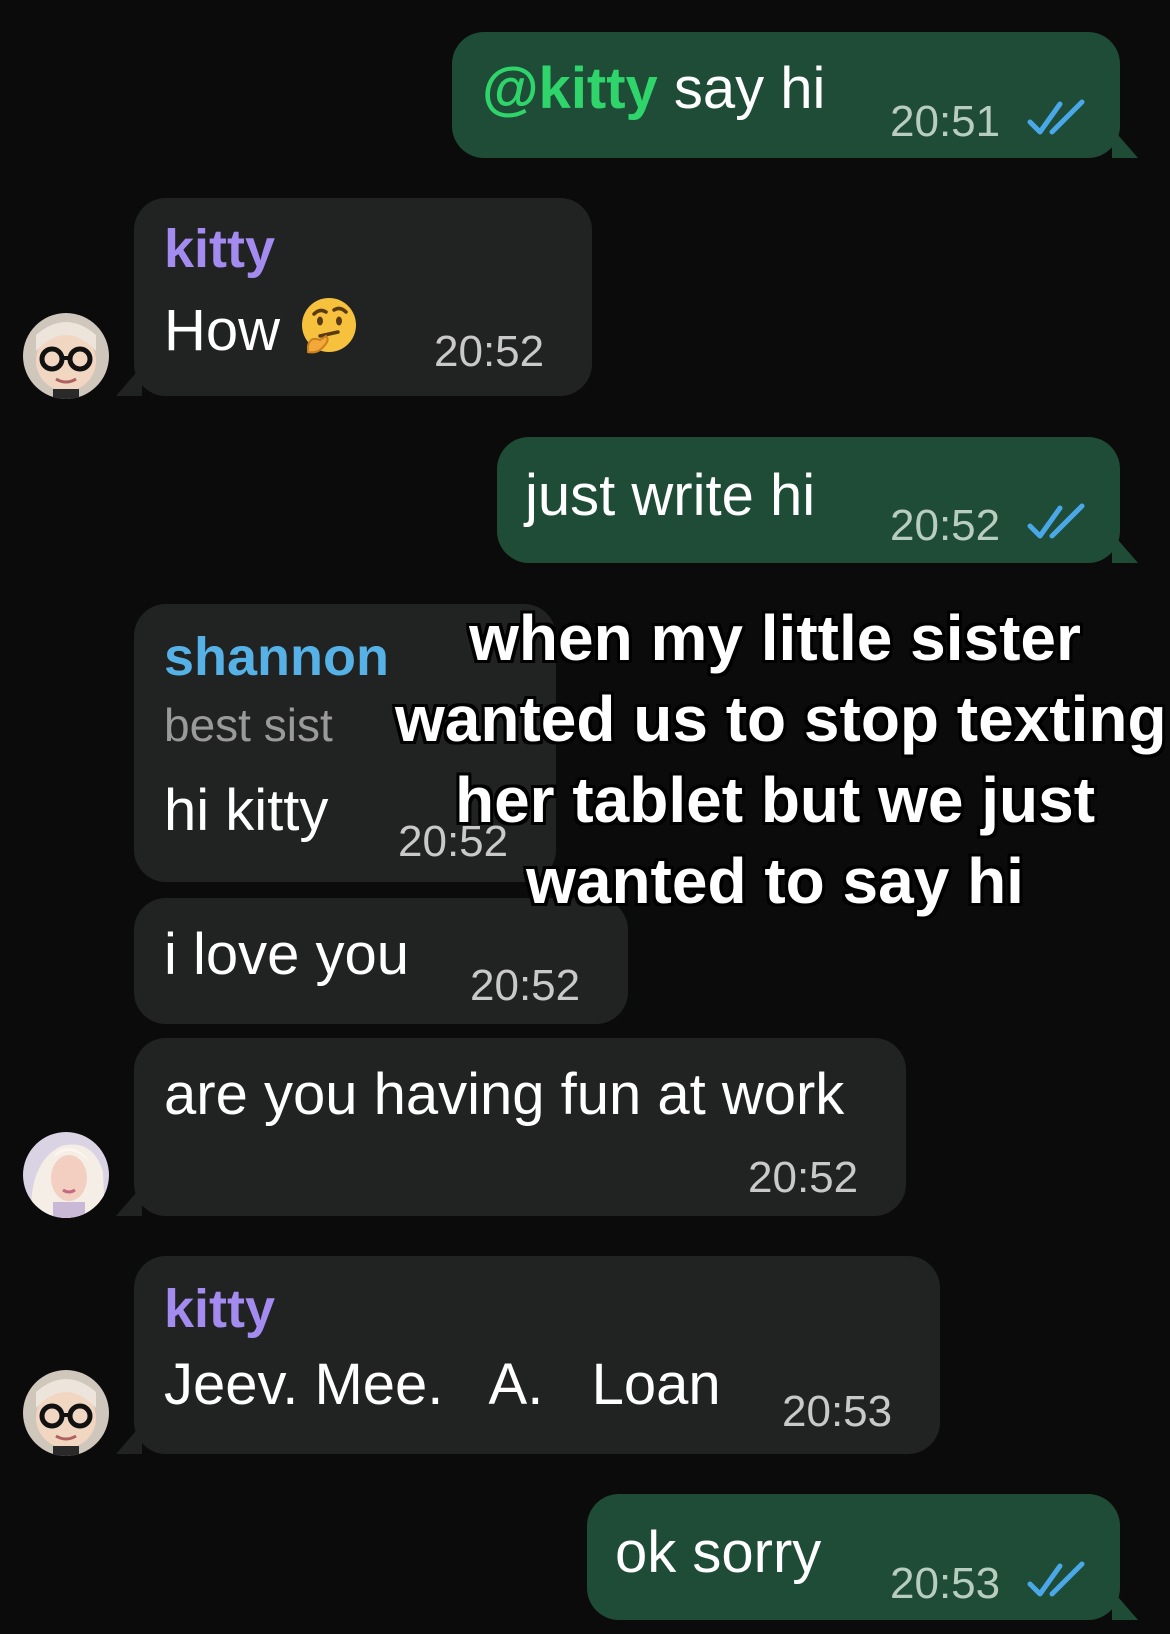 This screenshot has height=1634, width=1170. What do you see at coordinates (248, 725) in the screenshot?
I see `sender-title: best sist` at bounding box center [248, 725].